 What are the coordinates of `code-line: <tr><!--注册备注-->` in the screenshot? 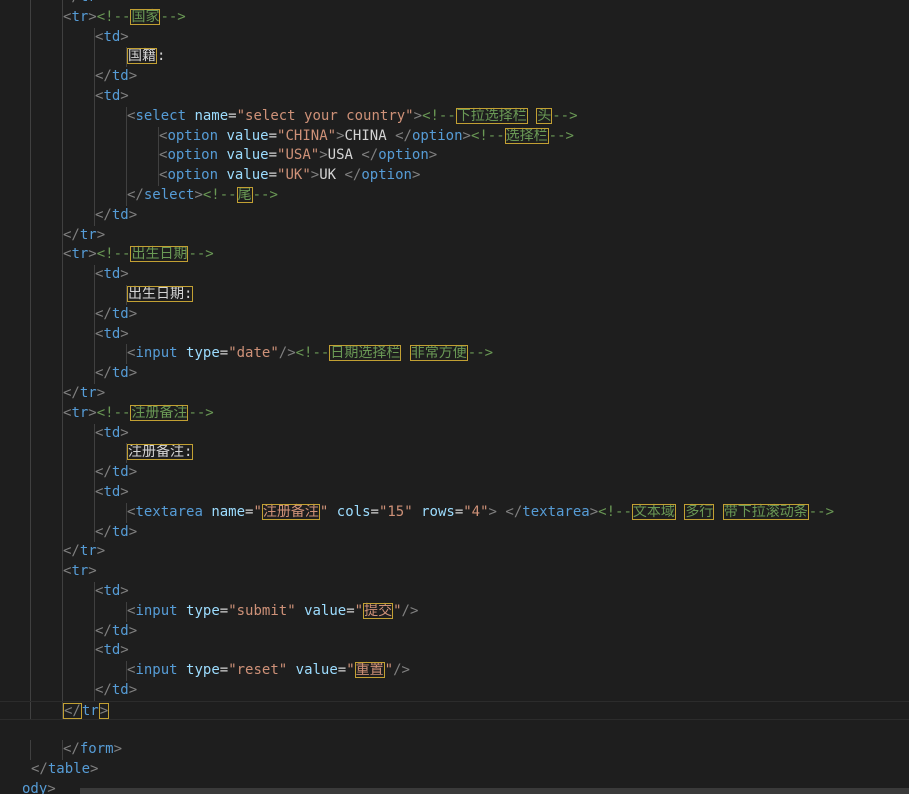 It's located at (454, 413).